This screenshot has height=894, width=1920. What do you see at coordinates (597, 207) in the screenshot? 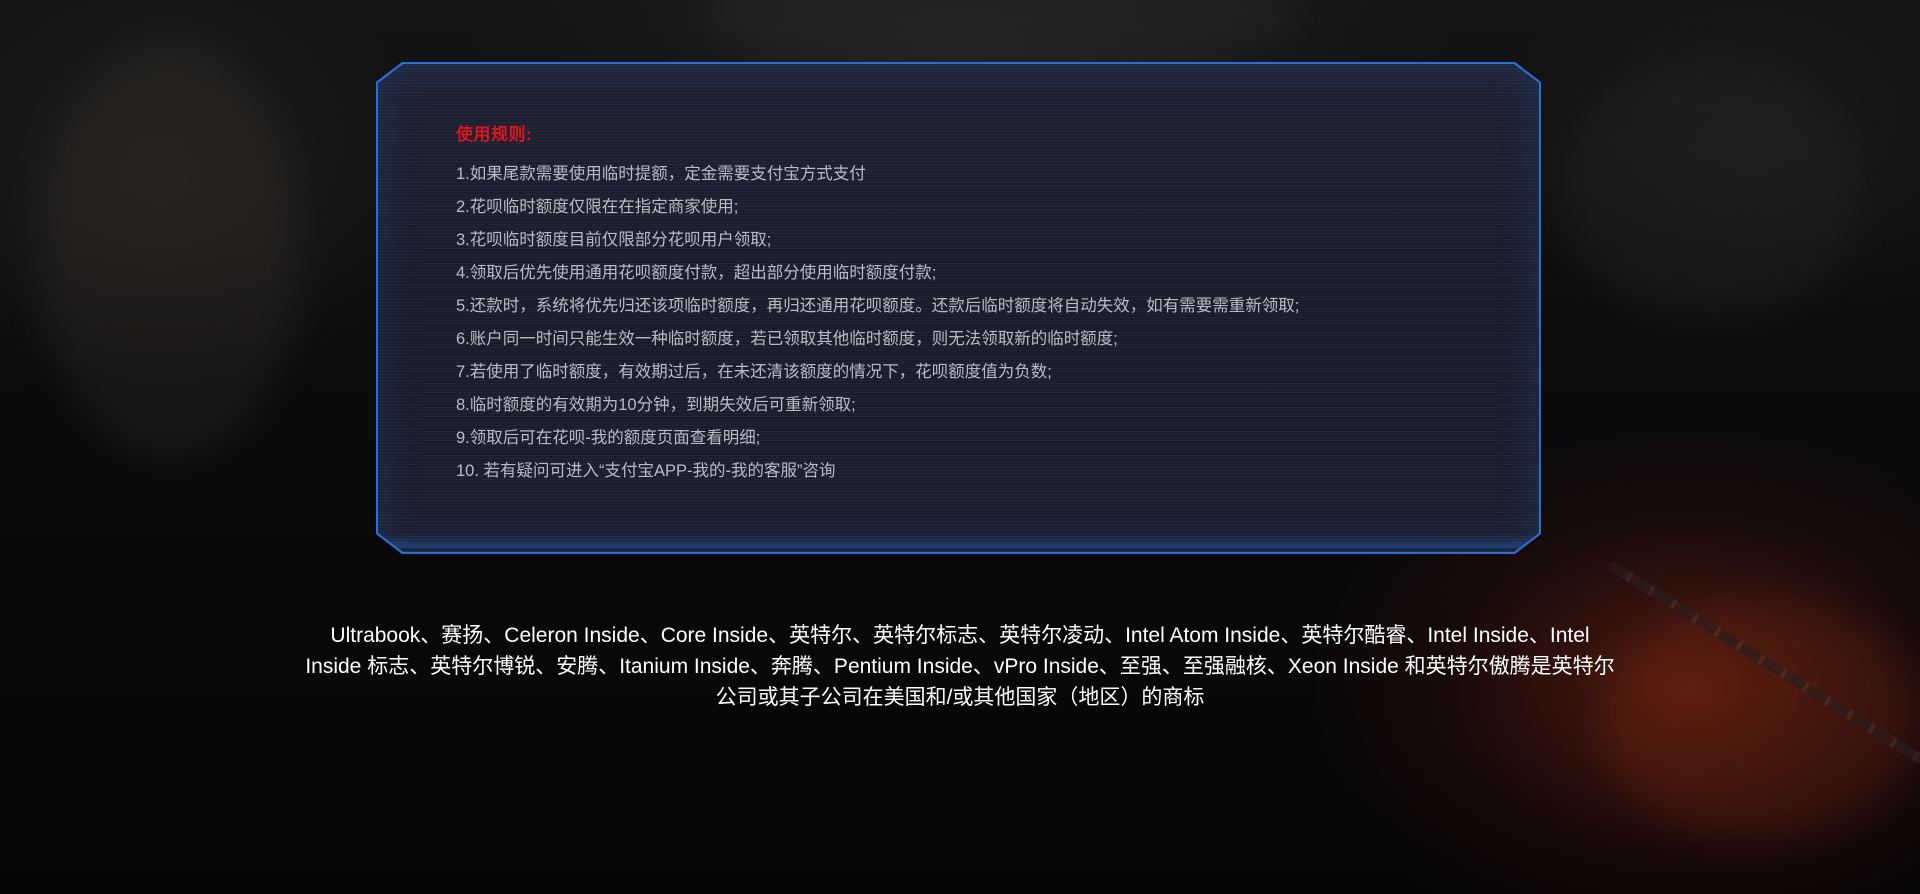
I see `rule-item: 2.花呗临时额度仅限在在指定商家使用;` at bounding box center [597, 207].